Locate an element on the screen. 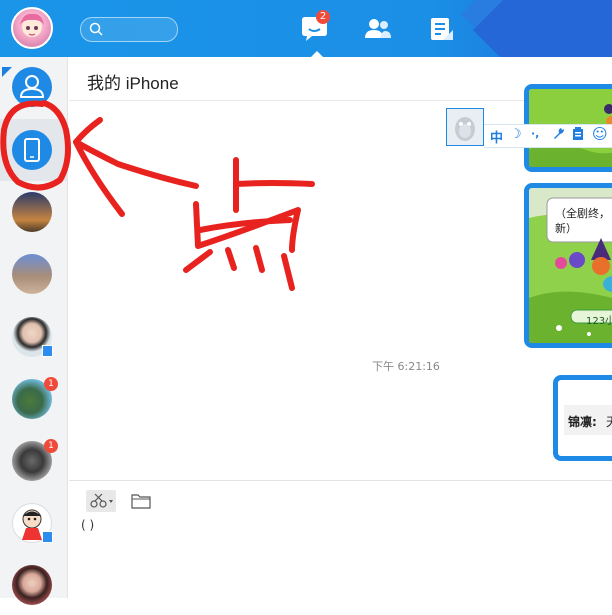 Image resolution: width=612 pixels, height=615 pixels. wrench-icon-svg is located at coordinates (559, 133).